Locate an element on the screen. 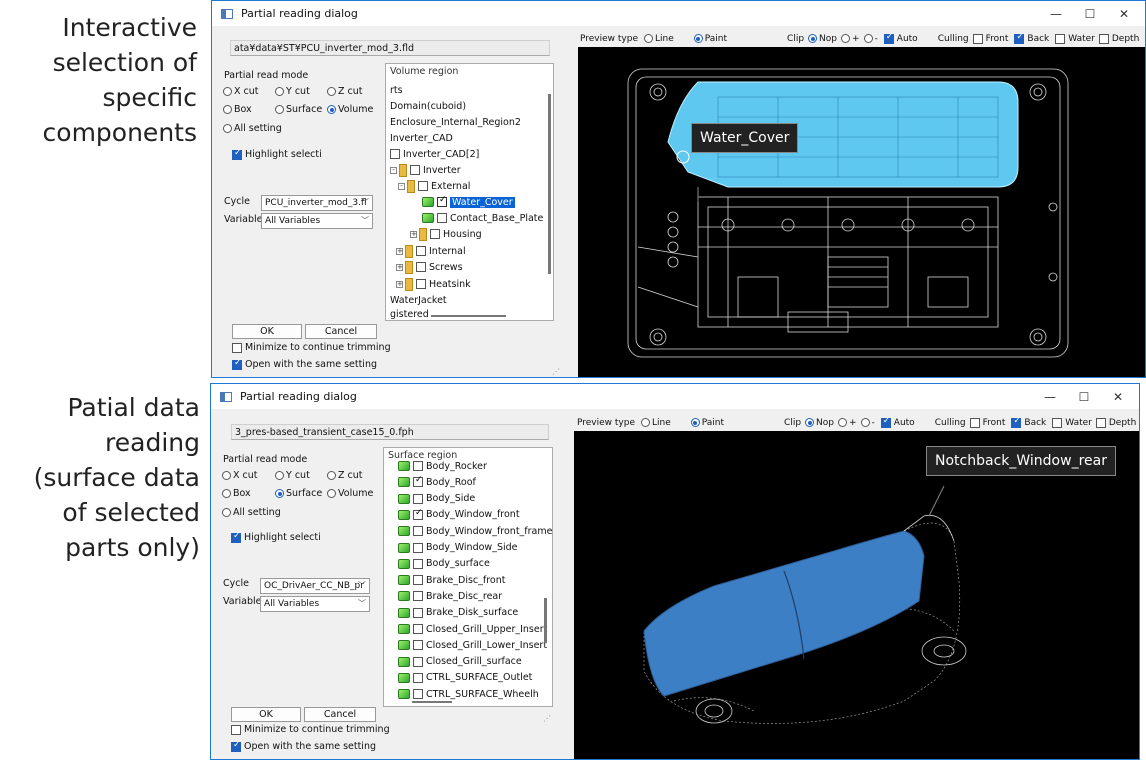 This screenshot has height=760, width=1146. tree-item: Closed_Grill_Lower_Insert is located at coordinates (472, 645).